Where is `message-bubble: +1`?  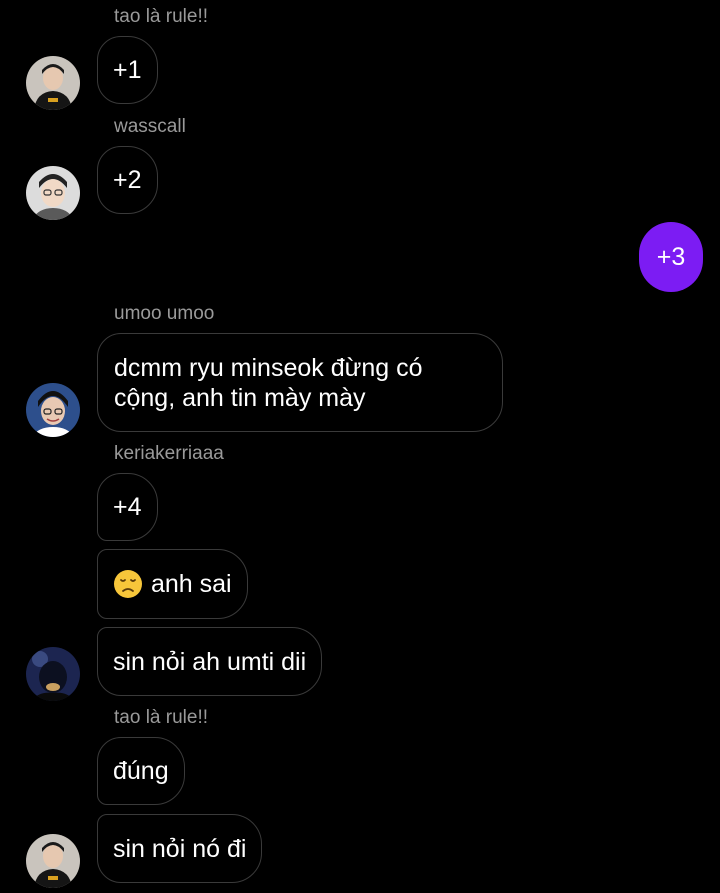
message-bubble: +1 is located at coordinates (127, 70).